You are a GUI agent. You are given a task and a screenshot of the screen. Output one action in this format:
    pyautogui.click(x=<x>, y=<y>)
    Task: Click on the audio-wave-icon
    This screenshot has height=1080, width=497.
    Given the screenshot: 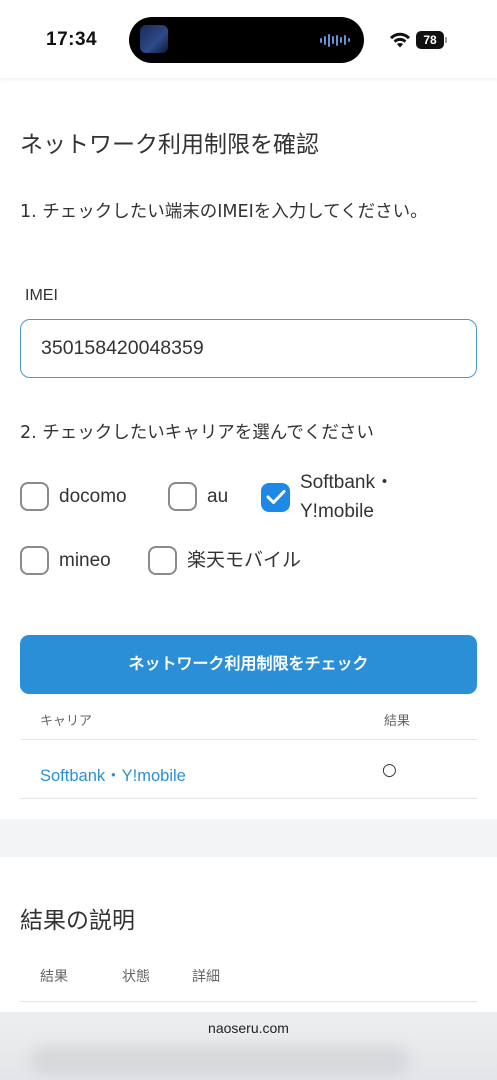 What is the action you would take?
    pyautogui.click(x=335, y=40)
    